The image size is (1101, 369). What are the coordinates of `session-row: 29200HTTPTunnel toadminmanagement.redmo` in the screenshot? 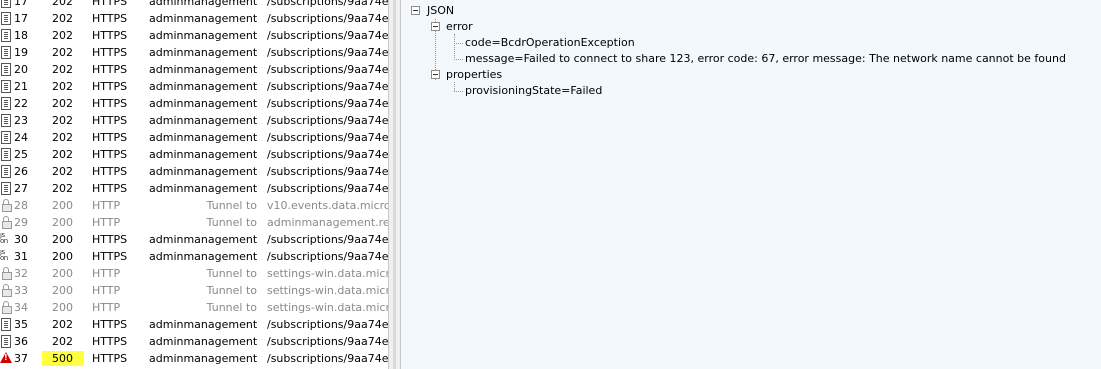 It's located at (194, 222).